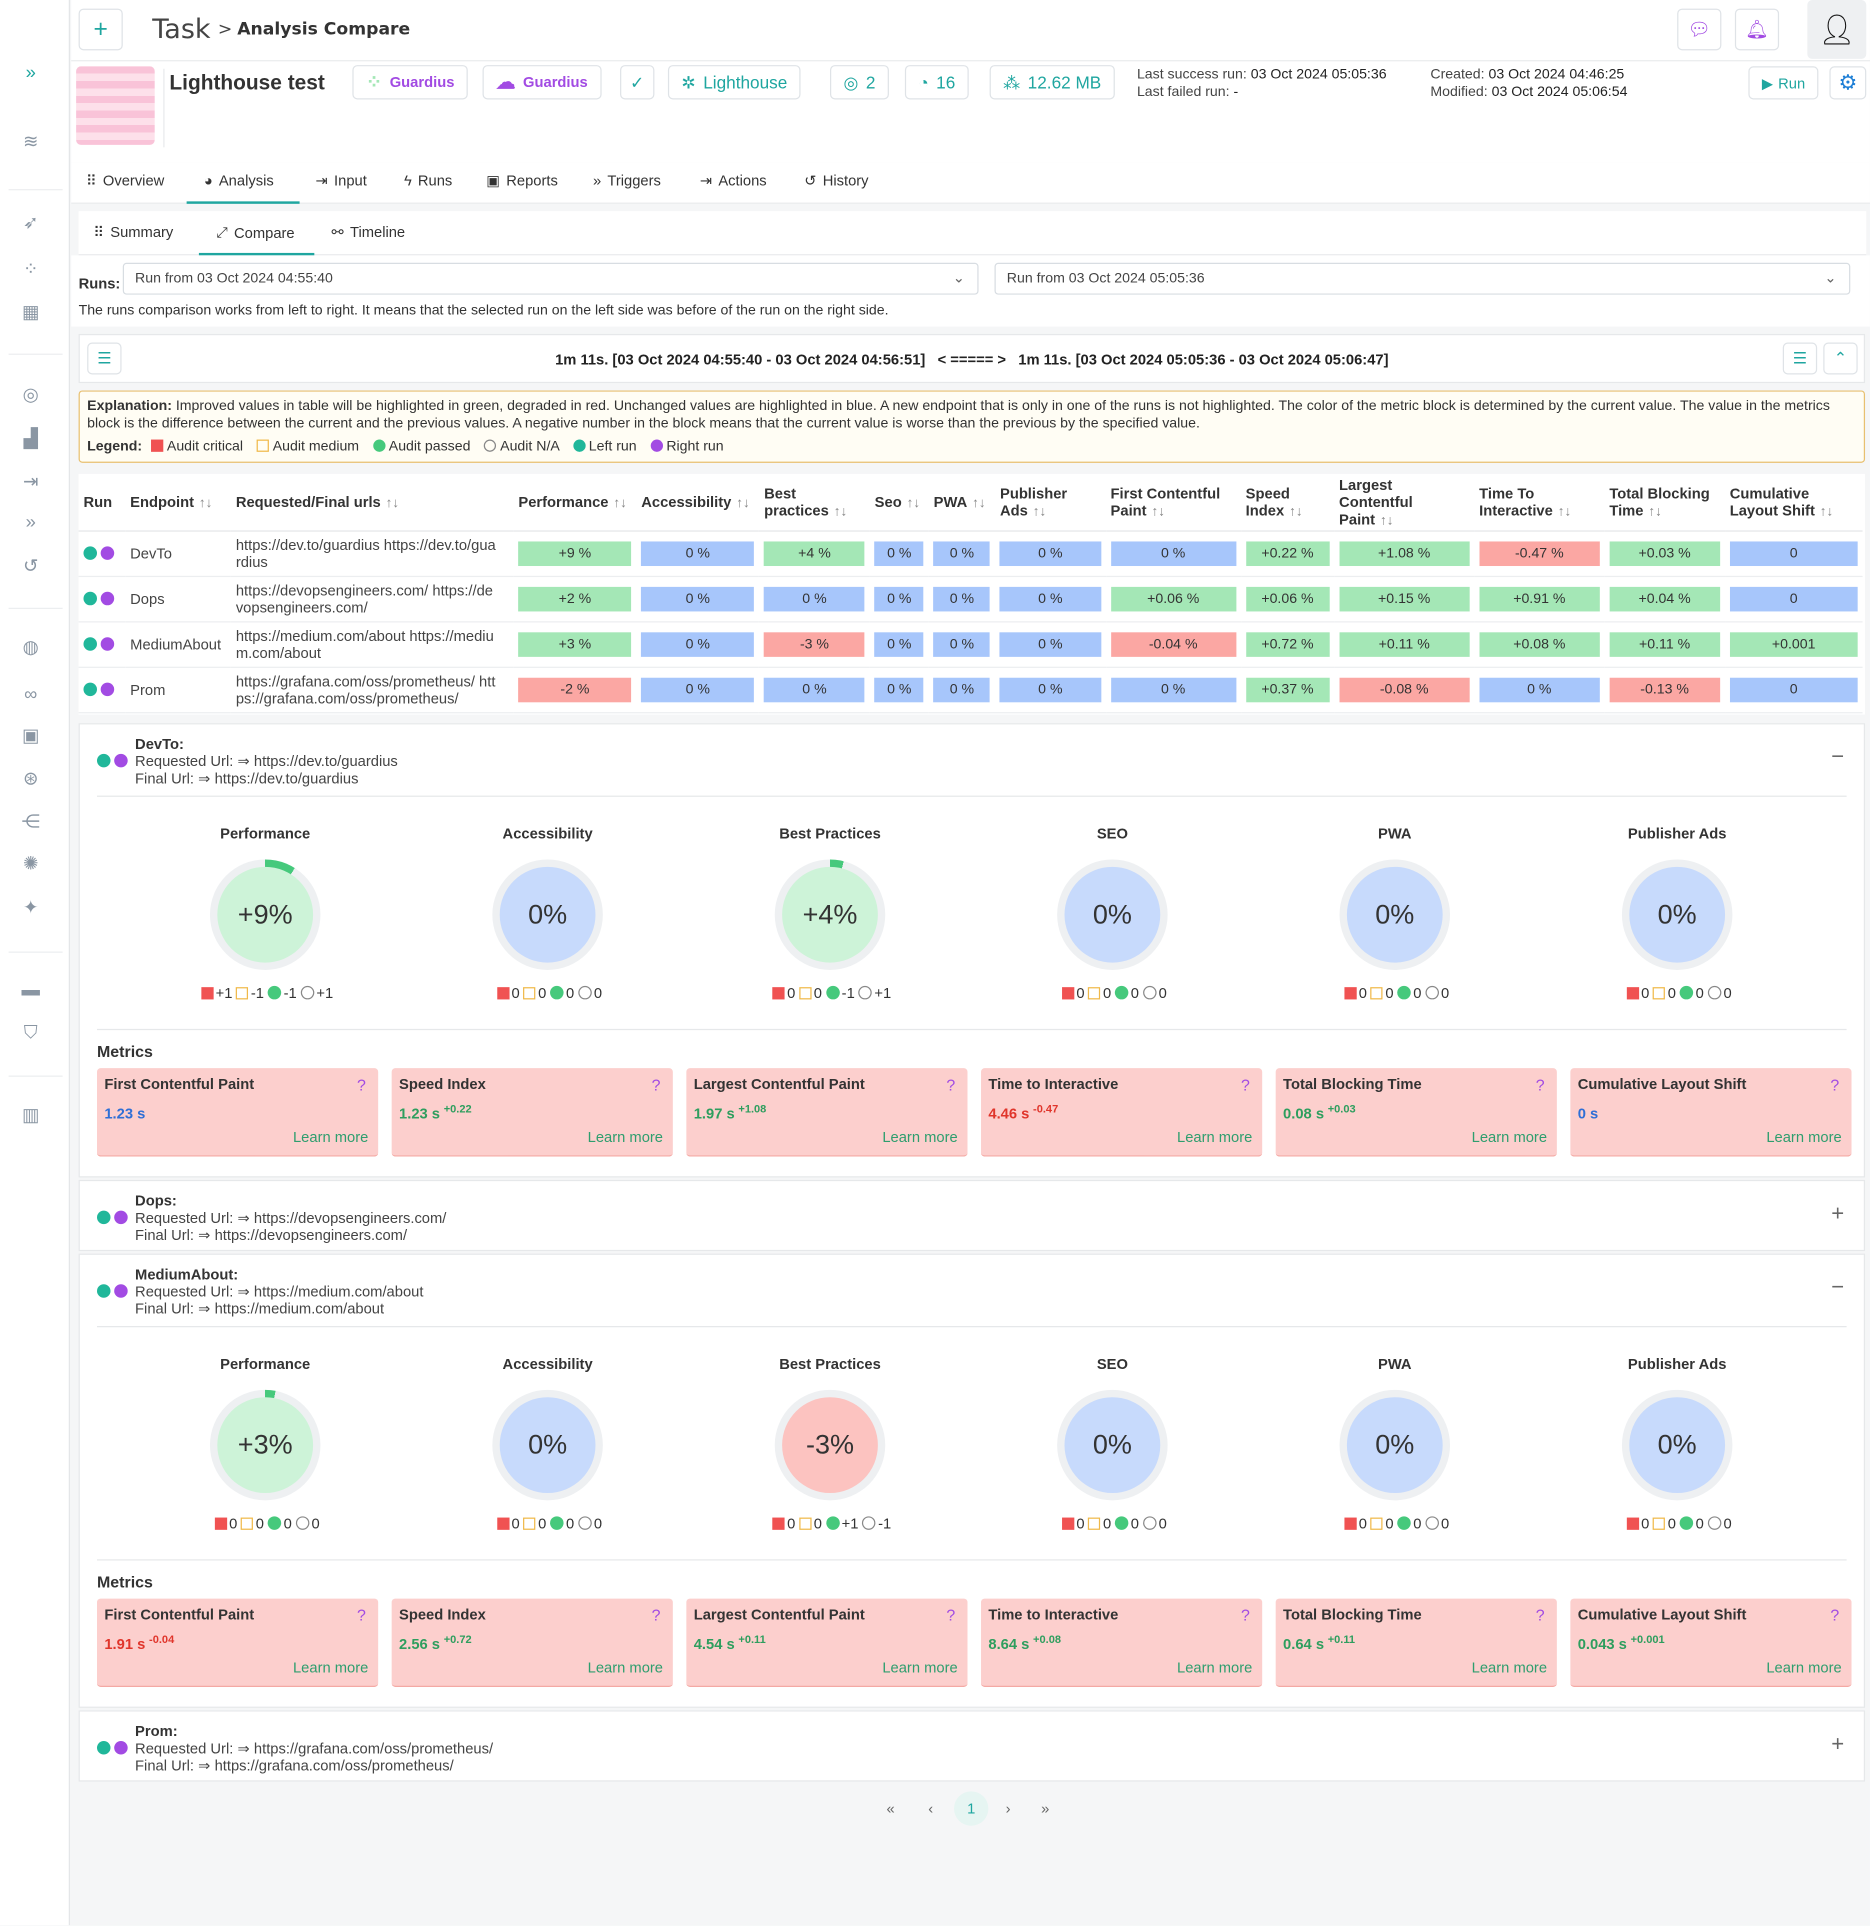 The height and width of the screenshot is (1926, 1870). I want to click on subtab-summary: ⠿ Summary, so click(133, 231).